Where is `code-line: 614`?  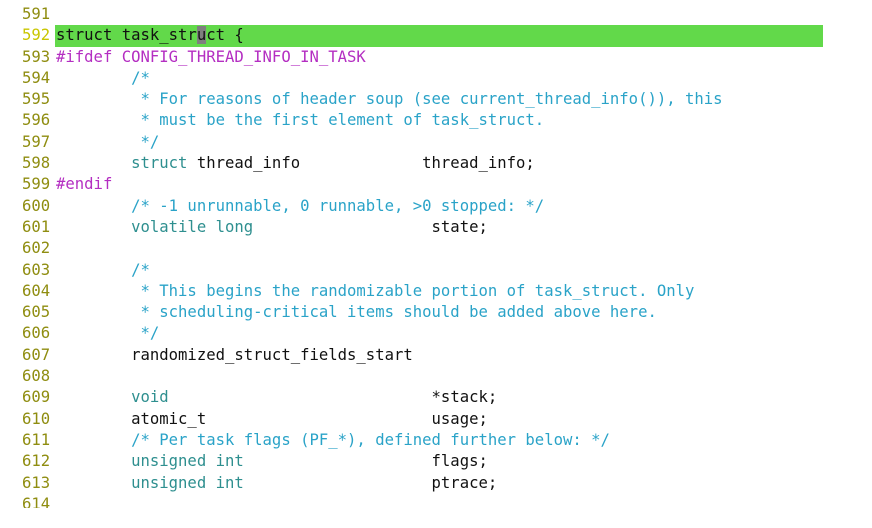
code-line: 614 is located at coordinates (436, 501).